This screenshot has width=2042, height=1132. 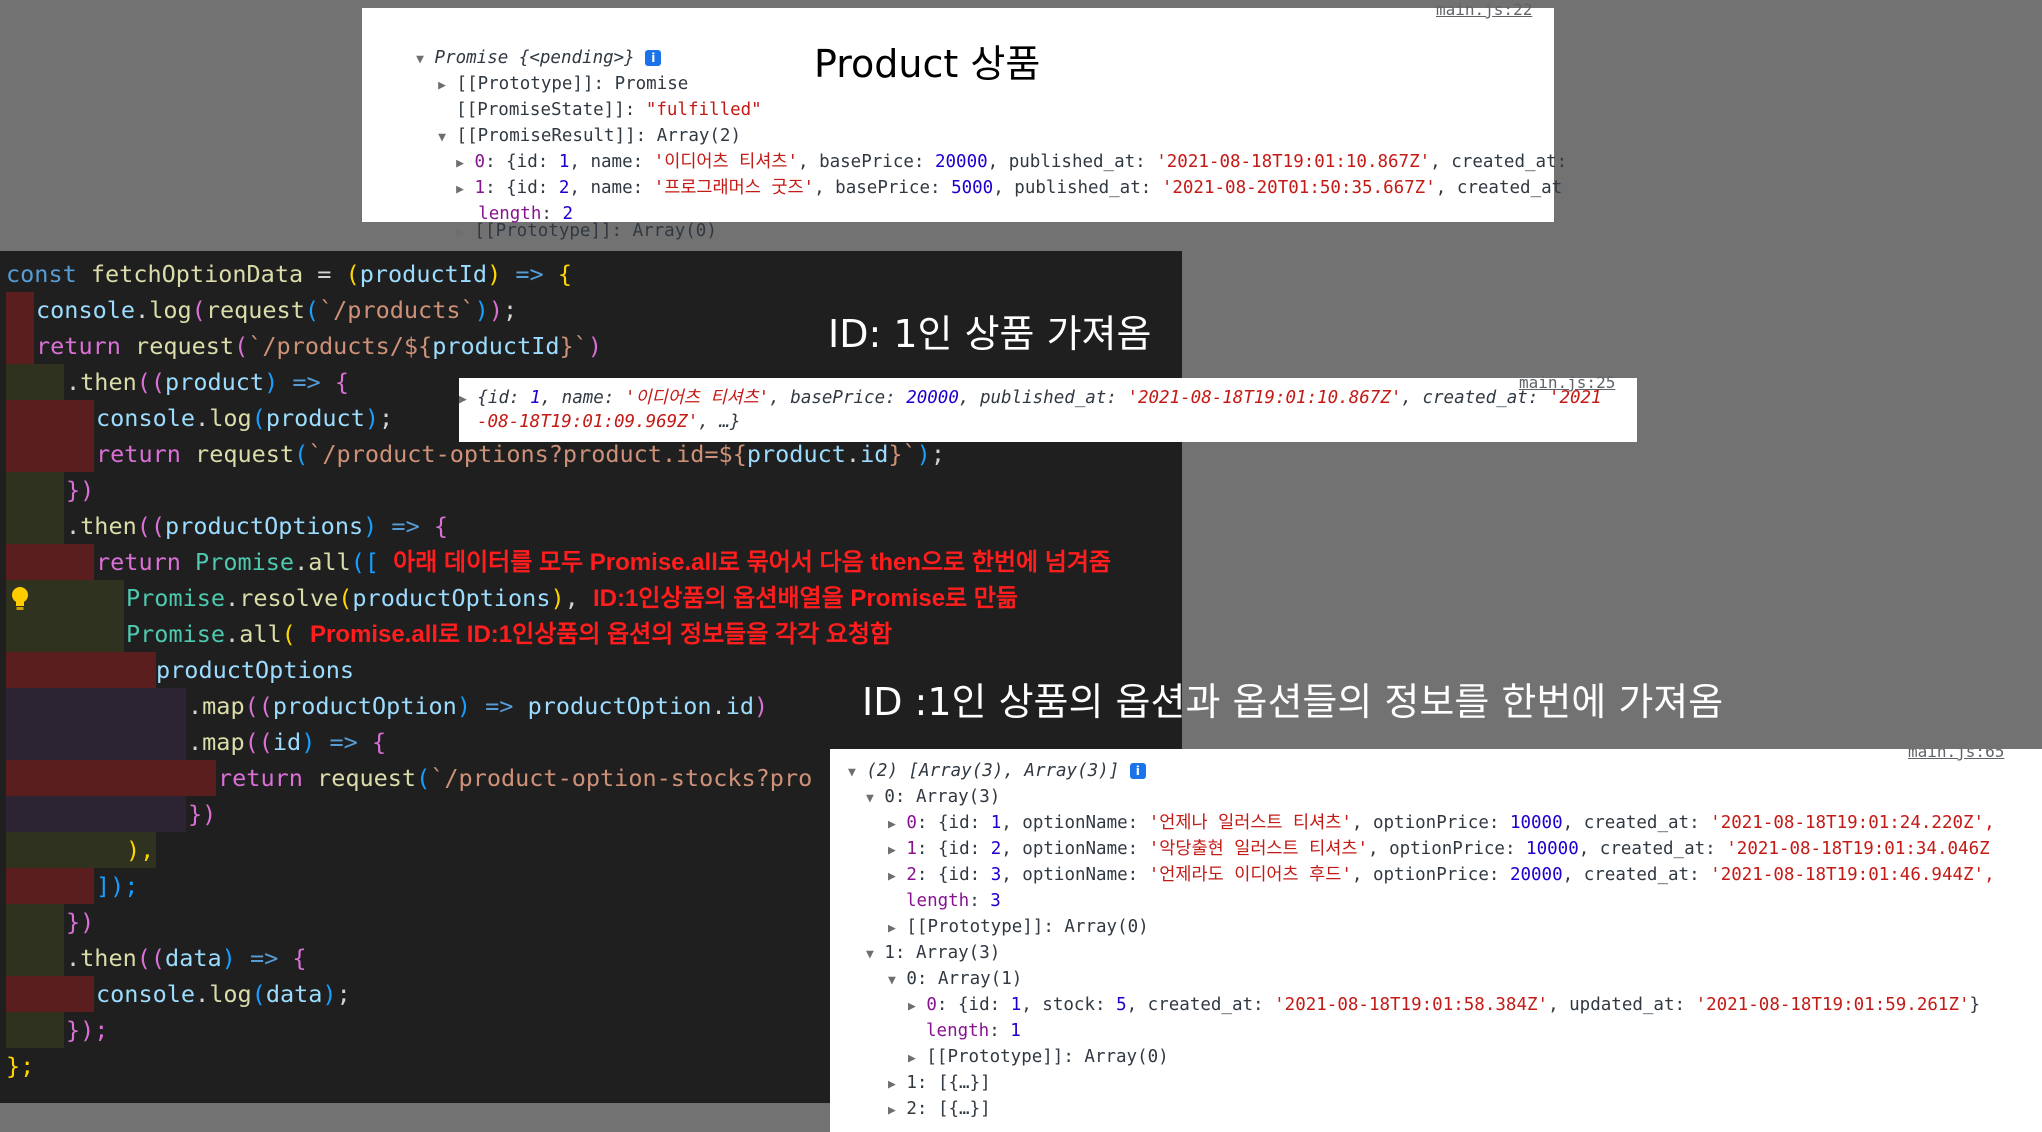 I want to click on source-link: main.js:22, so click(x=1484, y=10).